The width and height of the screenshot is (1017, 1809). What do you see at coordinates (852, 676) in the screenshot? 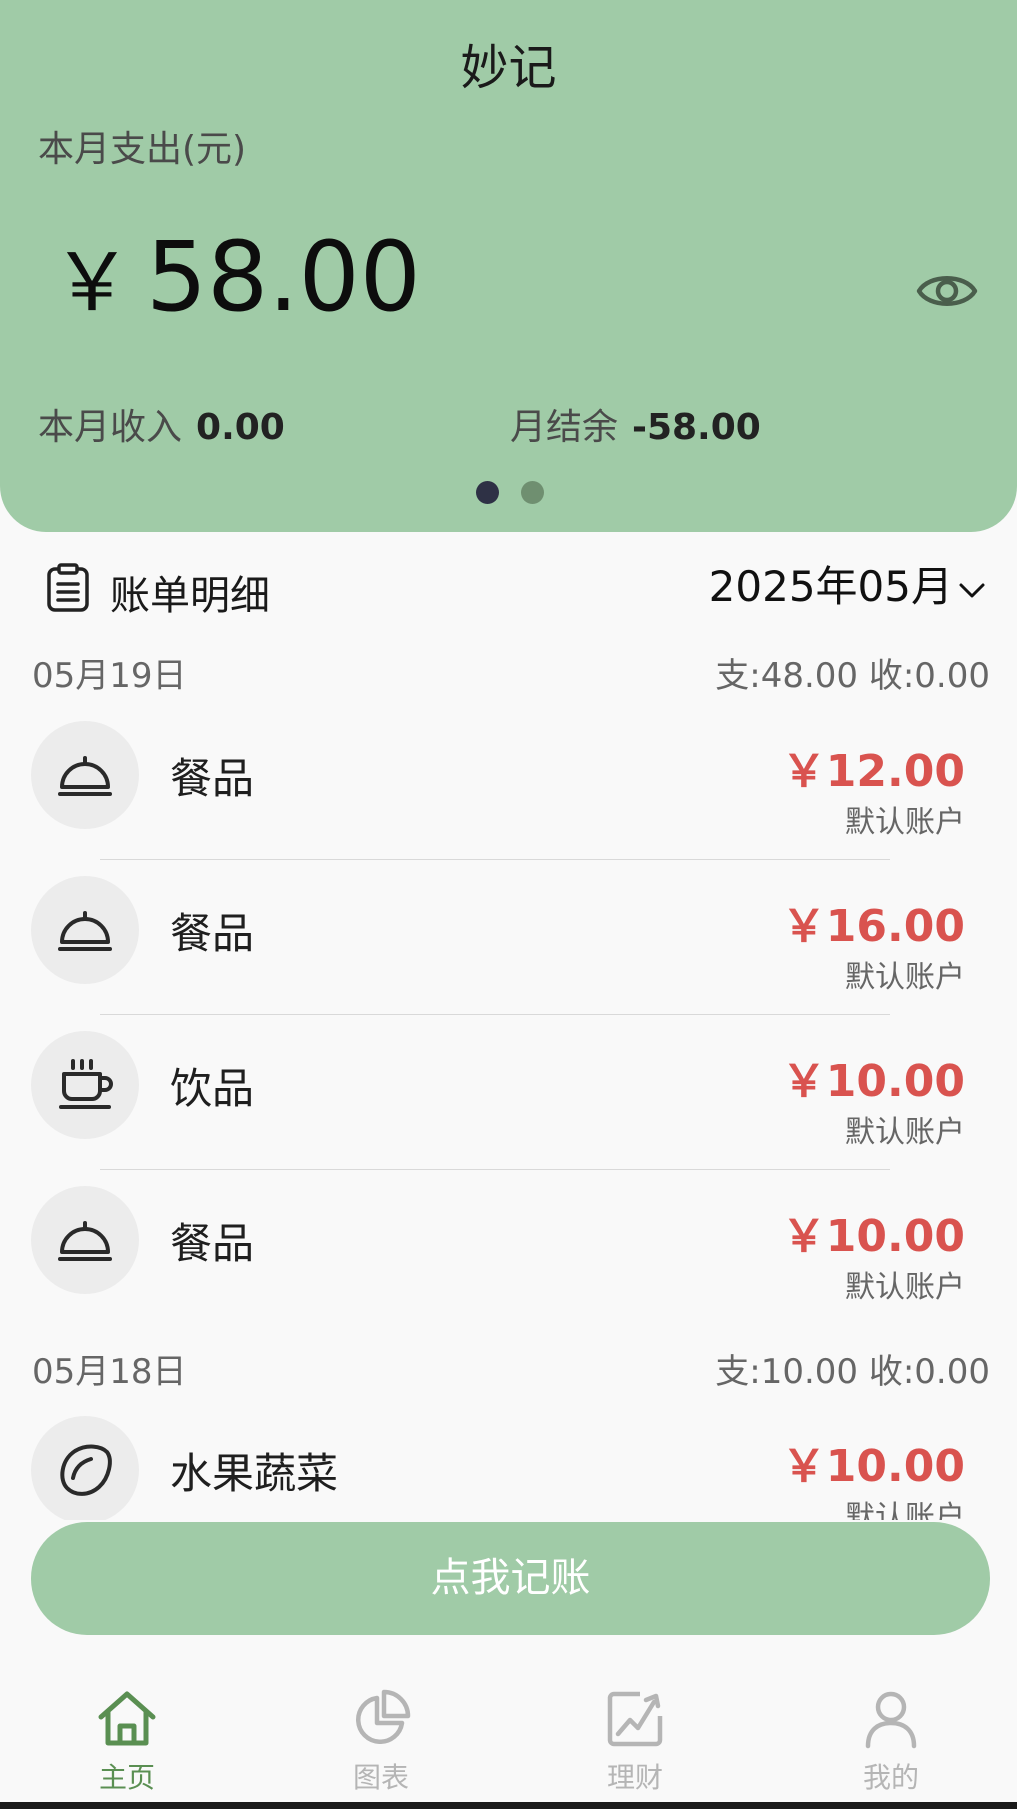
I see `day-summary: 支:48.00 收:0.00` at bounding box center [852, 676].